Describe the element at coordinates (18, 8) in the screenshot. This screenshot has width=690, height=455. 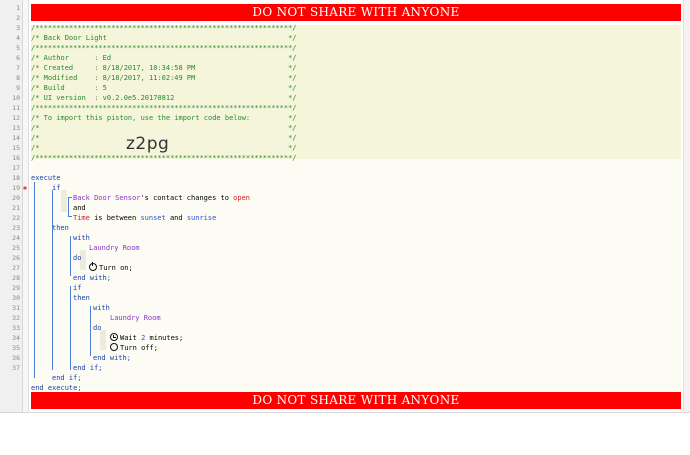
I see `line-number: 1` at that location.